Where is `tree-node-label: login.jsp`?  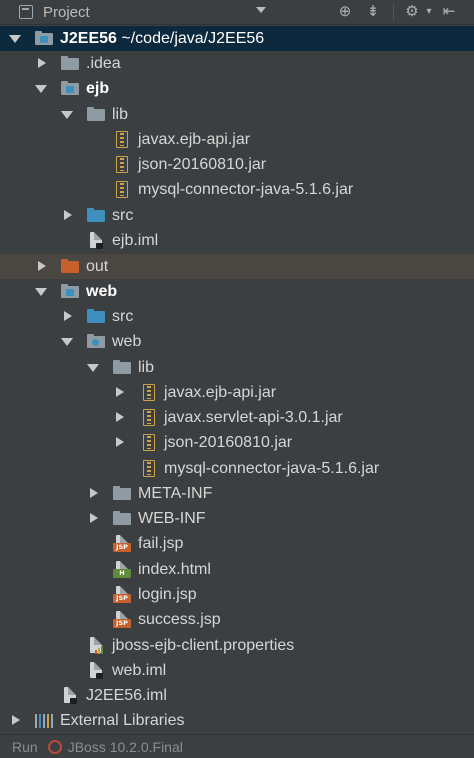
tree-node-label: login.jsp is located at coordinates (167, 594).